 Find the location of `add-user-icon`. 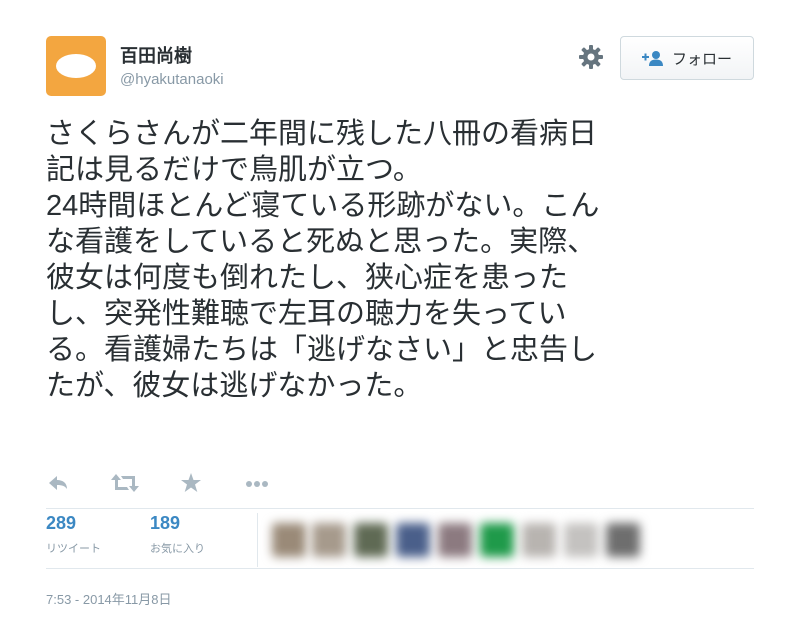

add-user-icon is located at coordinates (652, 58).